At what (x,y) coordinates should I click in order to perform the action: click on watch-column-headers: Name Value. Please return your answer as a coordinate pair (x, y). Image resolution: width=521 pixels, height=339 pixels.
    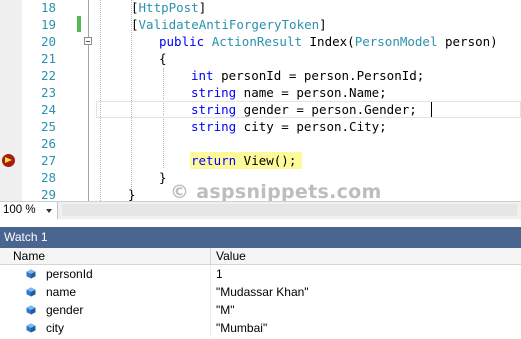
    Looking at the image, I should click on (260, 256).